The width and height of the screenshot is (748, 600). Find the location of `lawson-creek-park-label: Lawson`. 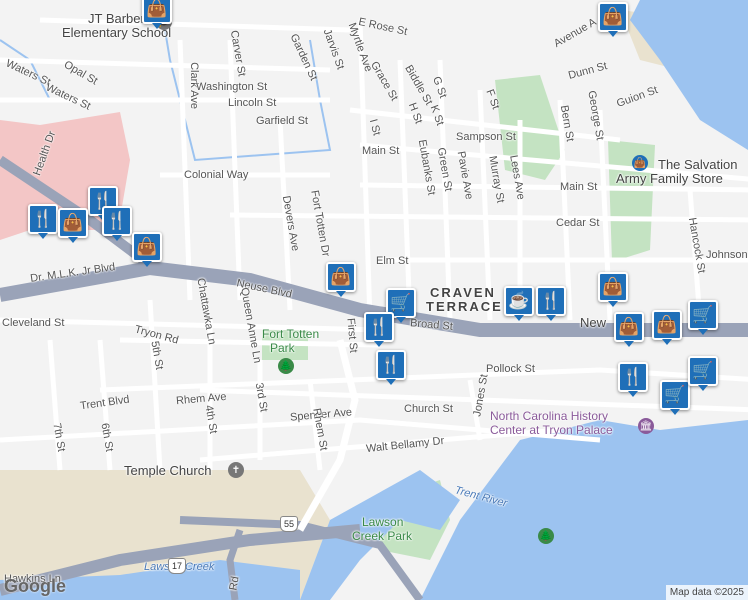

lawson-creek-park-label: Lawson is located at coordinates (382, 522).